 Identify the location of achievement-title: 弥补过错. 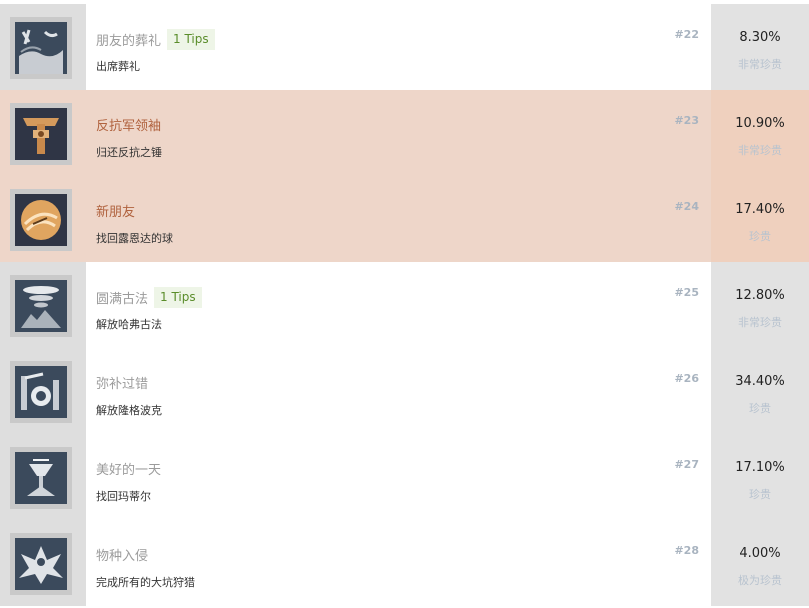
(122, 382).